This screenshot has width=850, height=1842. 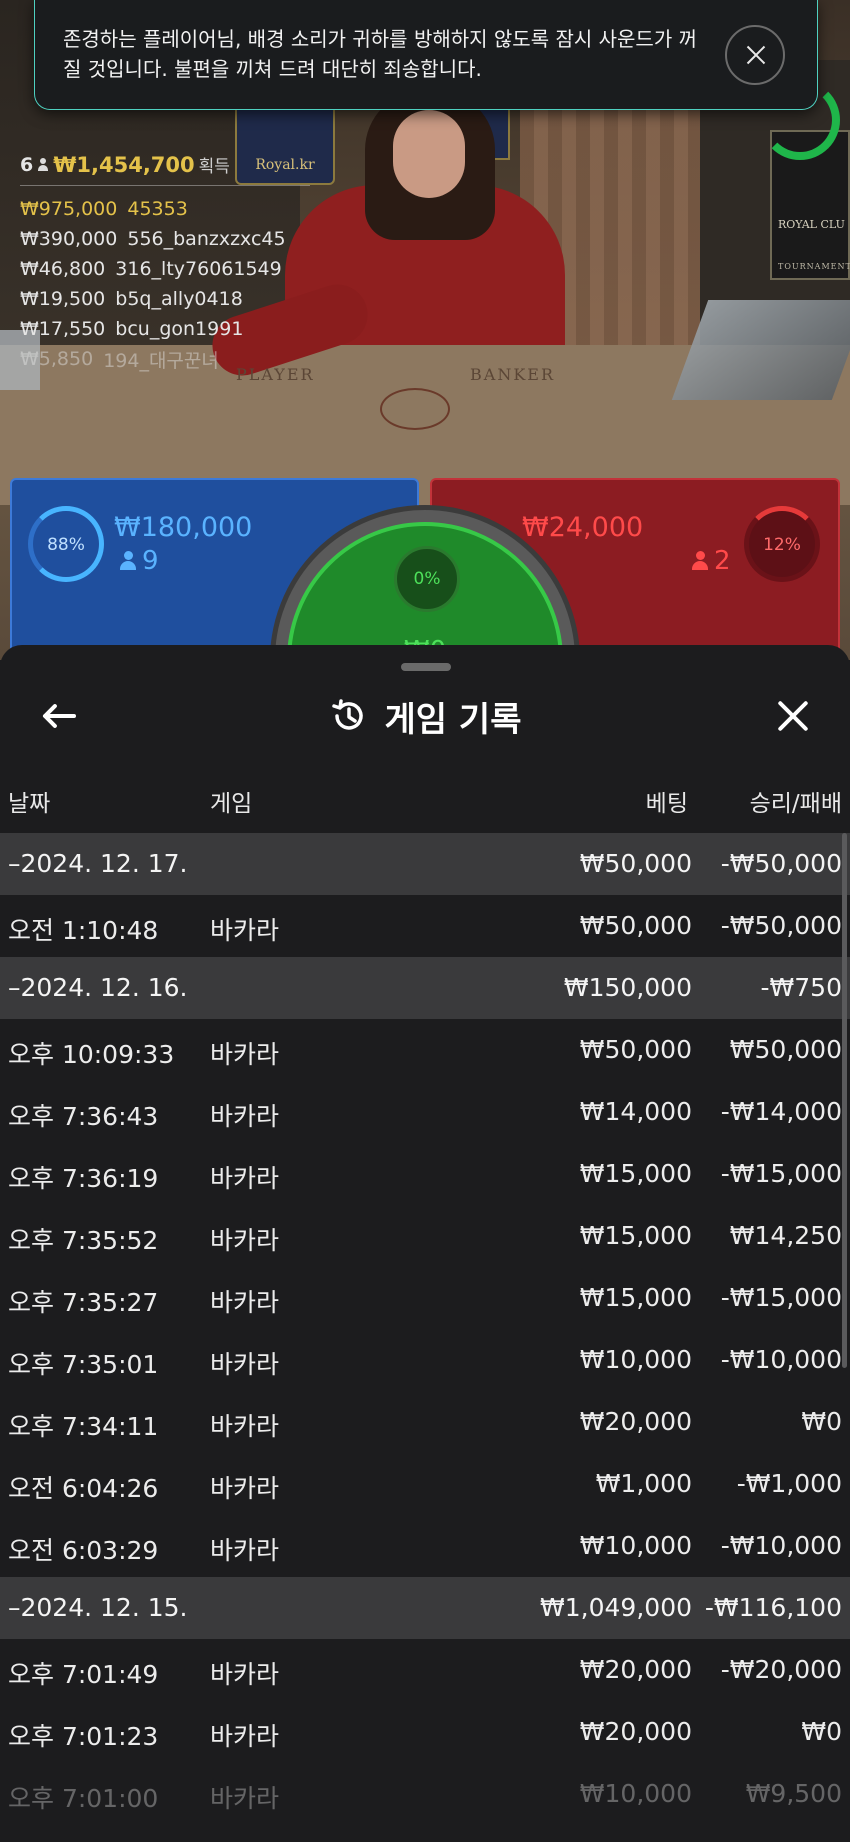 I want to click on history-row: 오후 7:36:19 바카라 ₩15,000 -₩15,000, so click(x=425, y=1174).